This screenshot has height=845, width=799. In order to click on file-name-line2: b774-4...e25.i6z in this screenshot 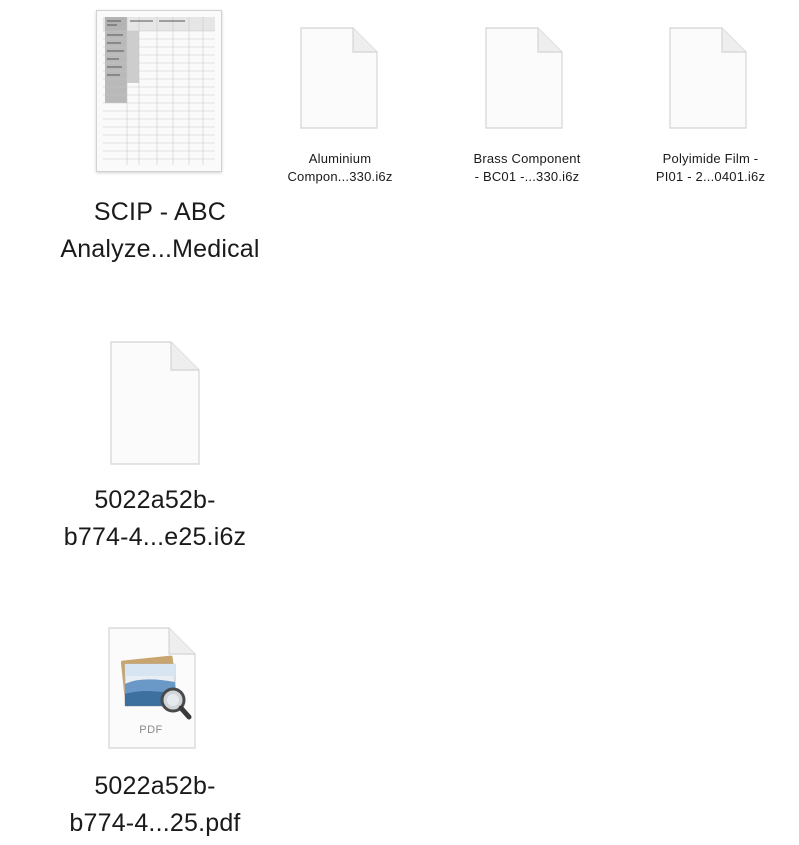, I will do `click(155, 537)`.